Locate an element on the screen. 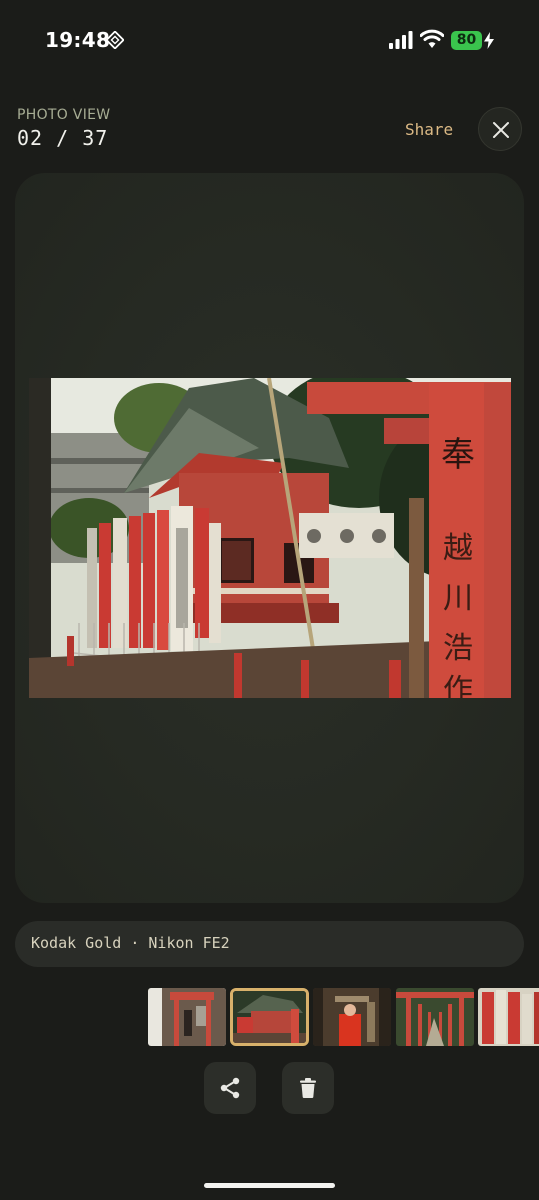 The height and width of the screenshot is (1200, 539). trash-icon is located at coordinates (308, 1088).